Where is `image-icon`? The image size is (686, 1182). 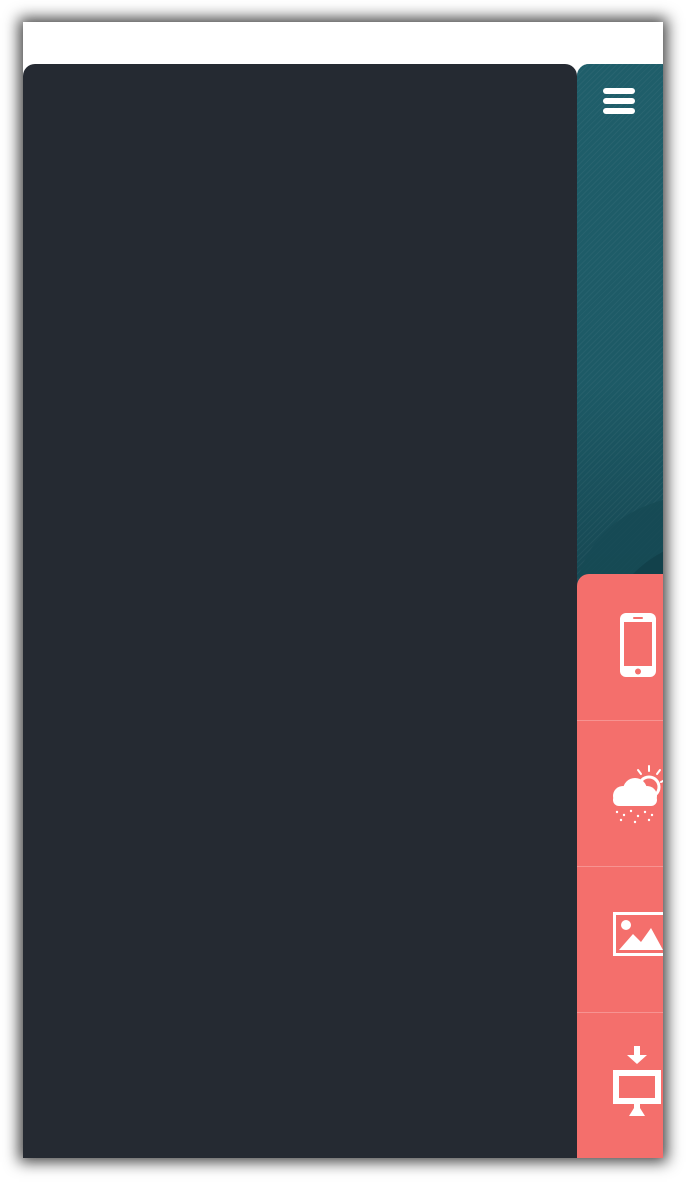
image-icon is located at coordinates (638, 934).